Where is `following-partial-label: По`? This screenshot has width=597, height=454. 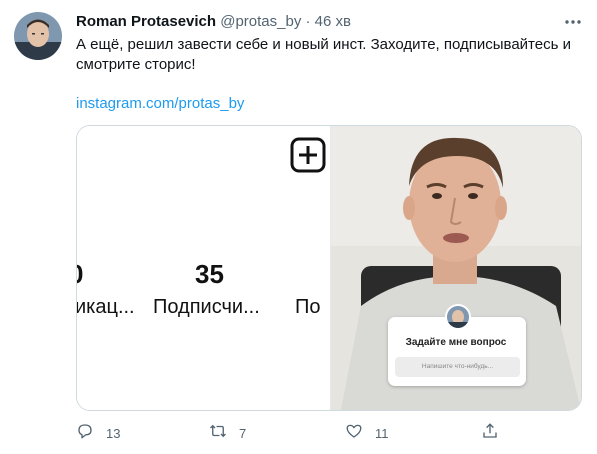 following-partial-label: По is located at coordinates (308, 307).